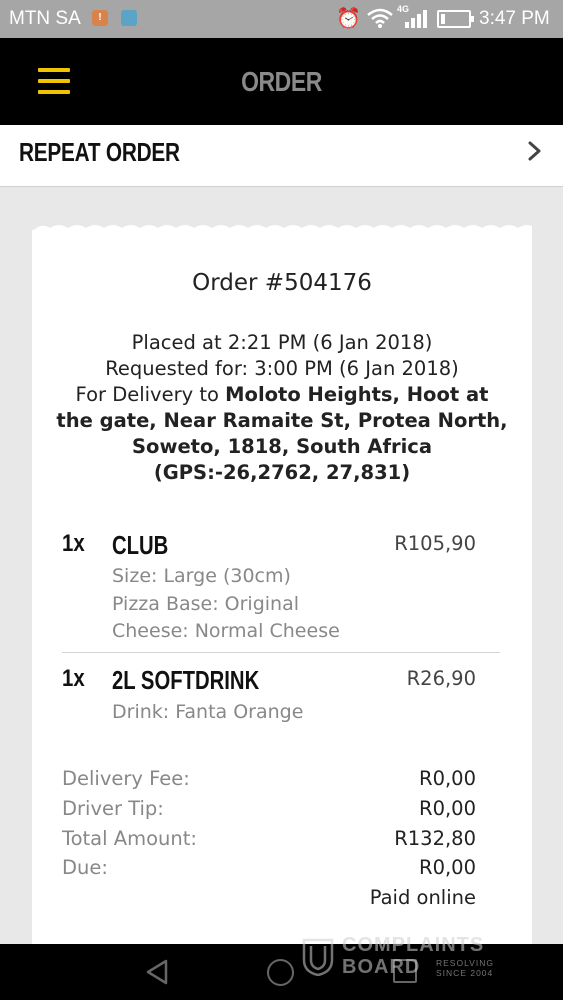  What do you see at coordinates (150, 394) in the screenshot?
I see `delivery-prefix: For Delivery to` at bounding box center [150, 394].